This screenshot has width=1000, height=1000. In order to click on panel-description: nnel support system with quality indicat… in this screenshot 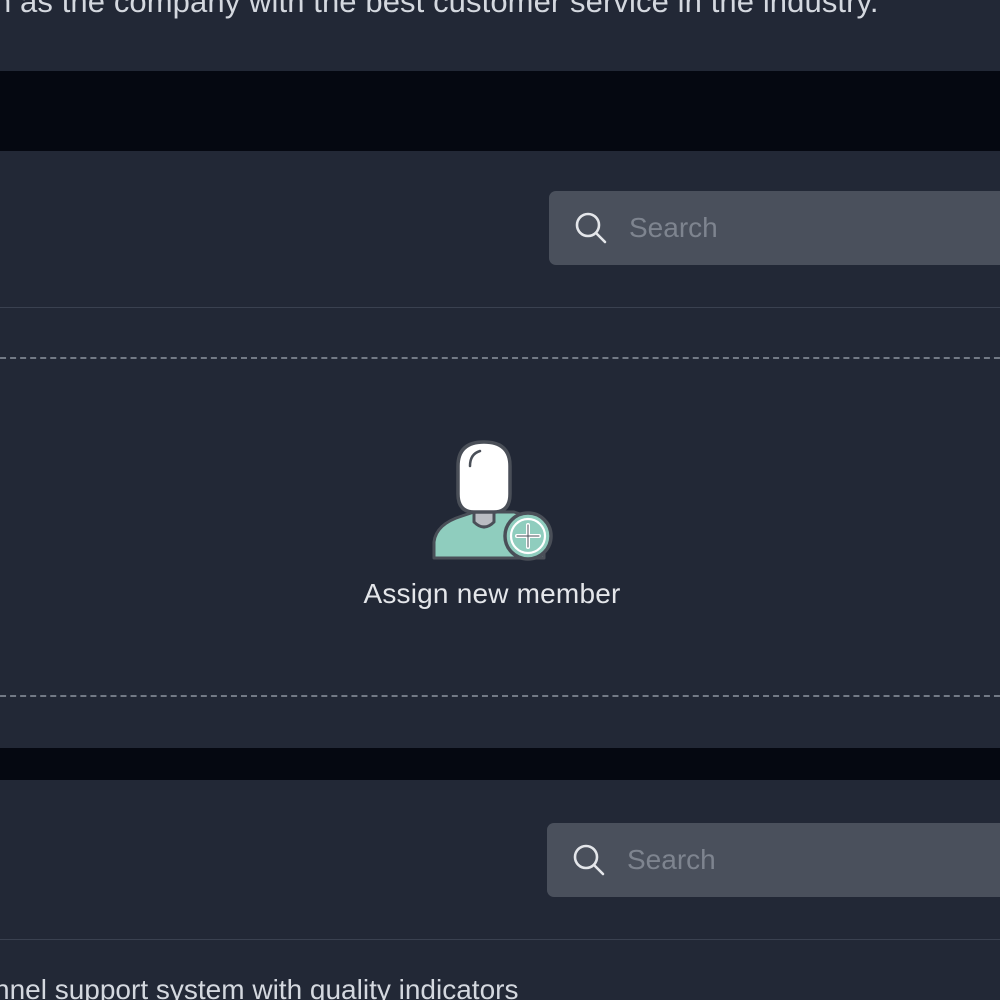, I will do `click(259, 987)`.